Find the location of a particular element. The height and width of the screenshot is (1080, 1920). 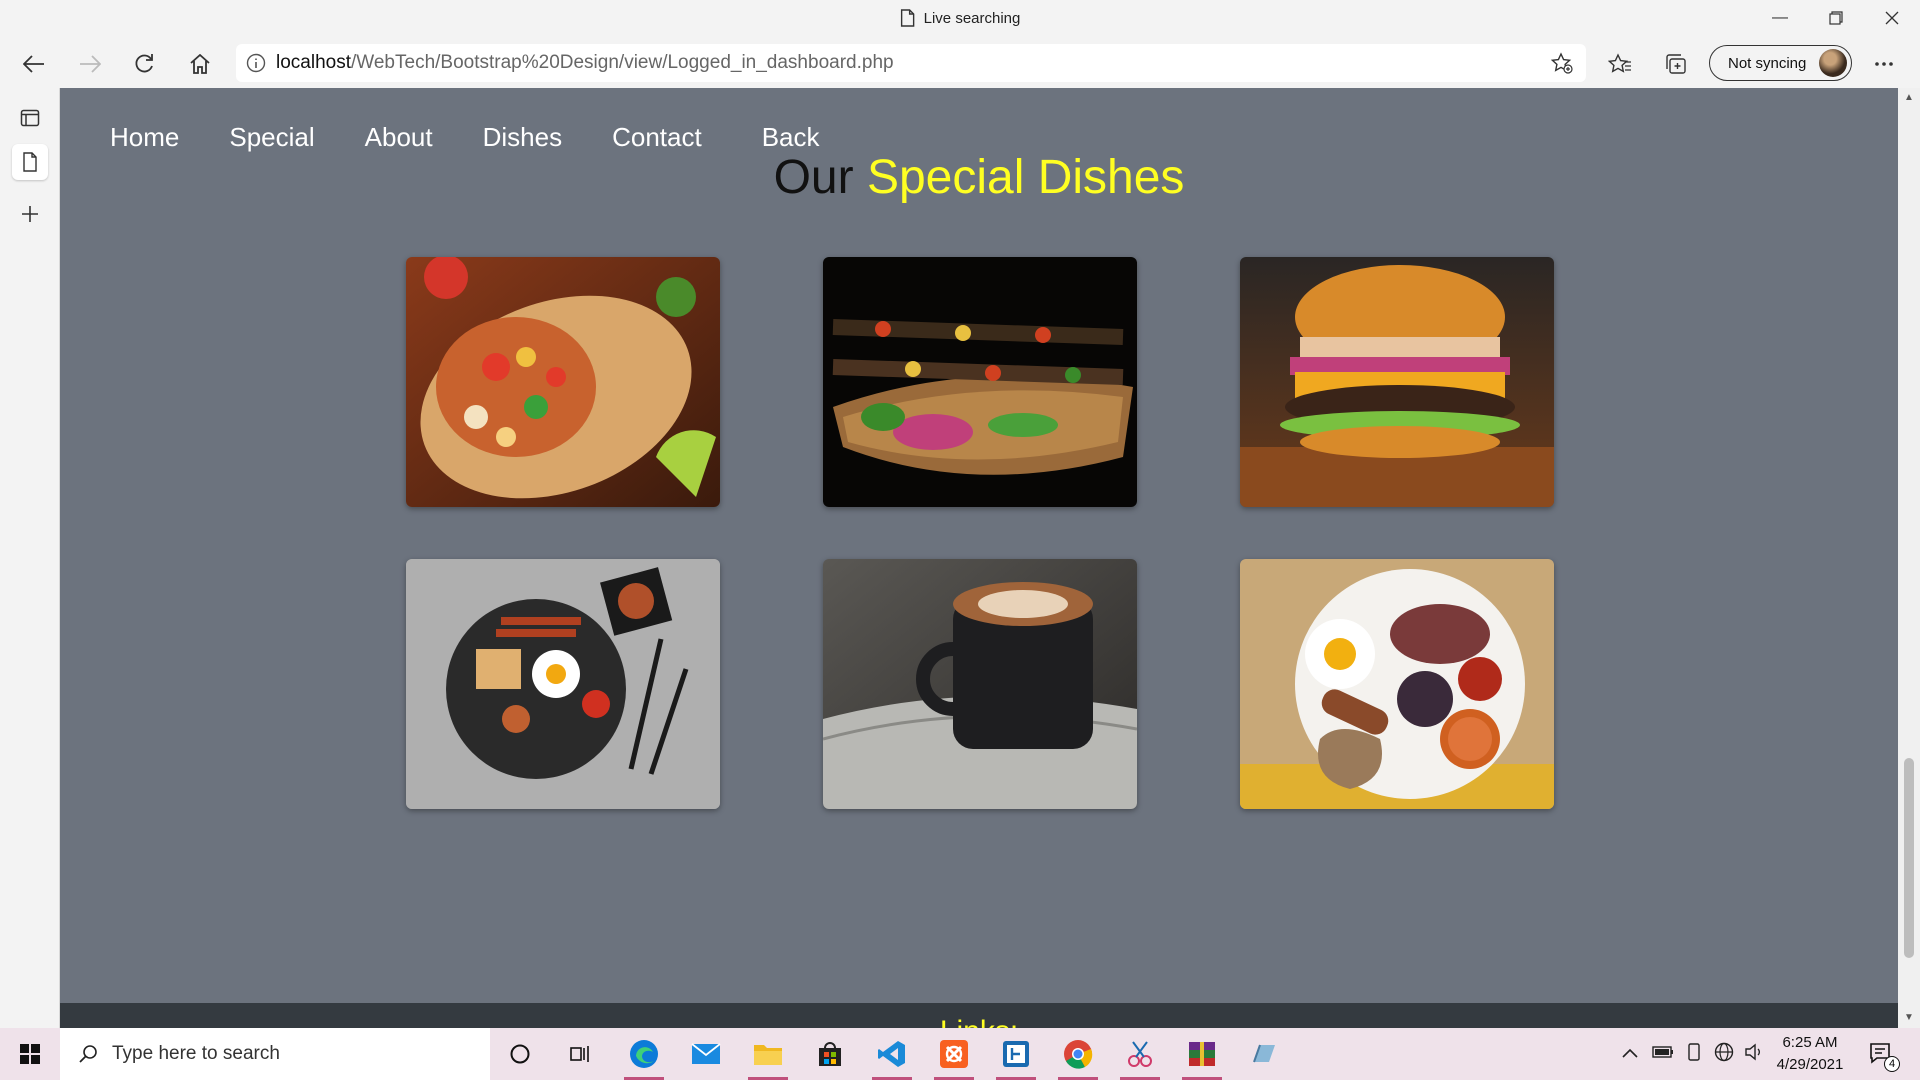

close-icon is located at coordinates (1892, 18).